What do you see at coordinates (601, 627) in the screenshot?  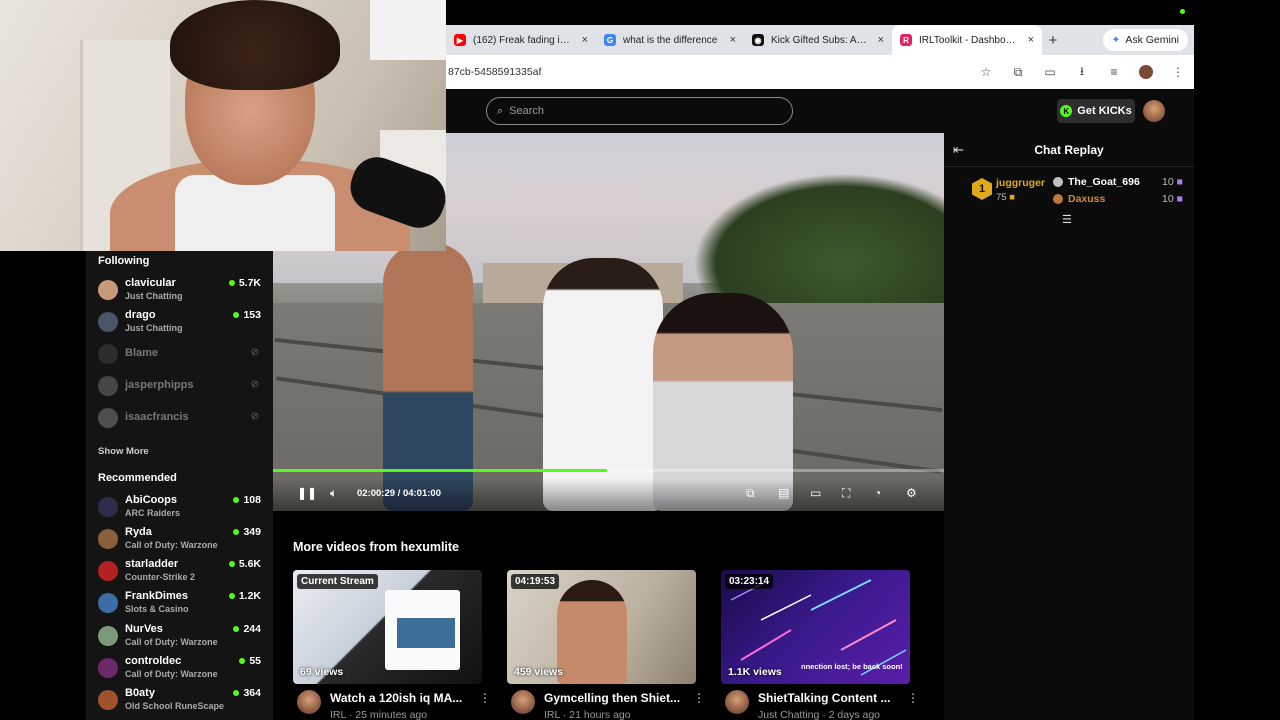 I see `video-thumbnail: 04:19:53 459 views` at bounding box center [601, 627].